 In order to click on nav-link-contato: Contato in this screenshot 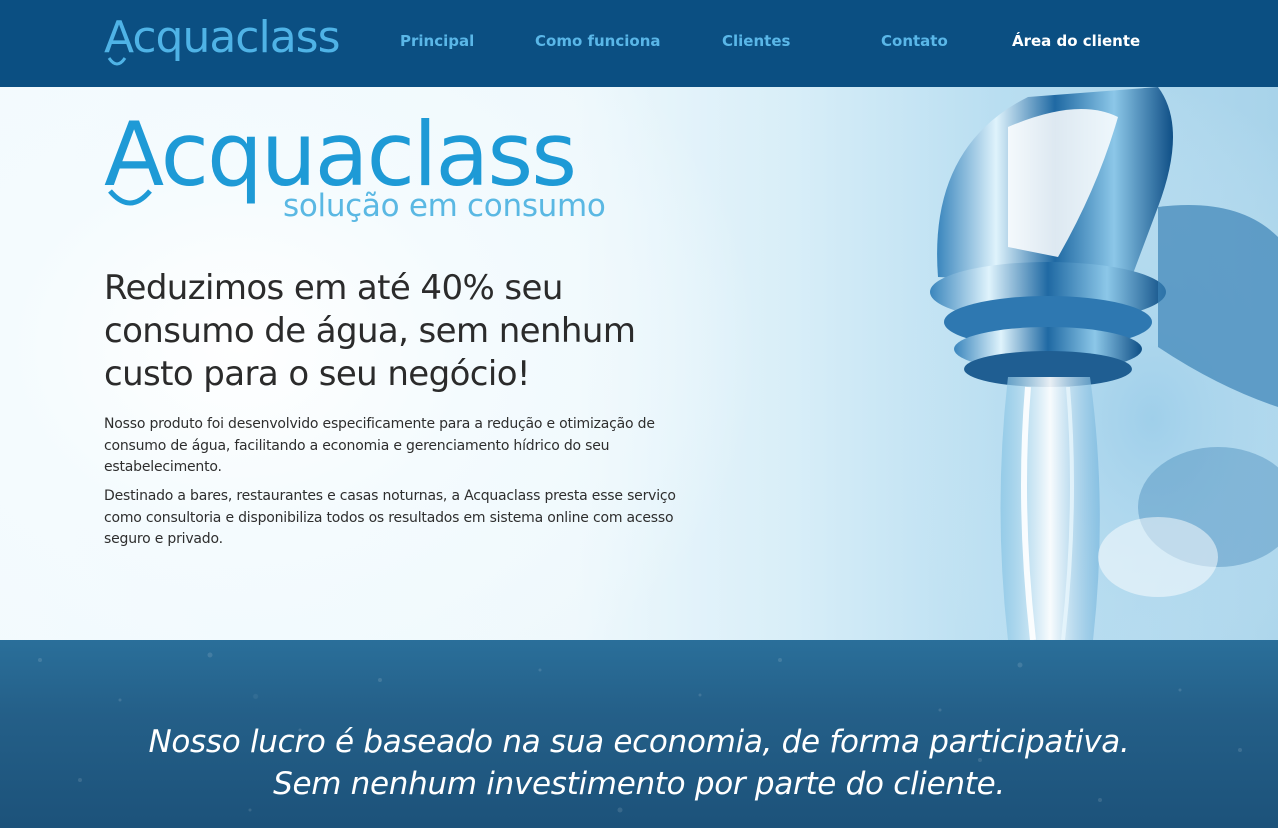, I will do `click(914, 41)`.